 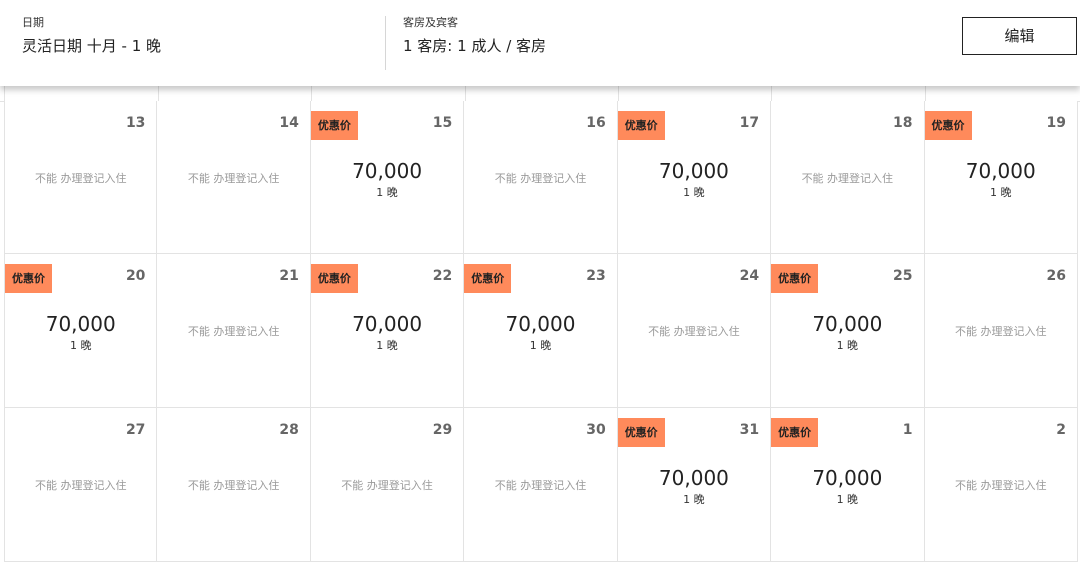 I want to click on calendar-day-cell: 31 优惠价 70,000 1 晚, so click(x=694, y=485).